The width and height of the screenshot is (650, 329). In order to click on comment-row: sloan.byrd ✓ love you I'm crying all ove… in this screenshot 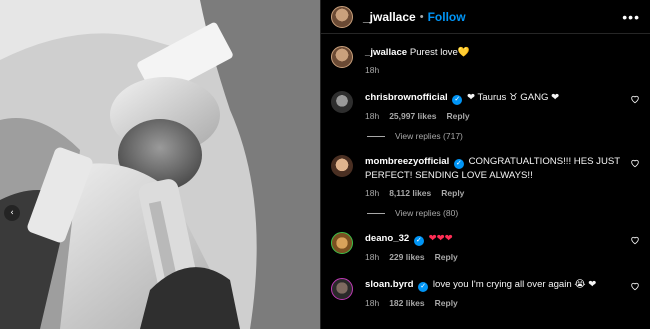, I will do `click(485, 294)`.